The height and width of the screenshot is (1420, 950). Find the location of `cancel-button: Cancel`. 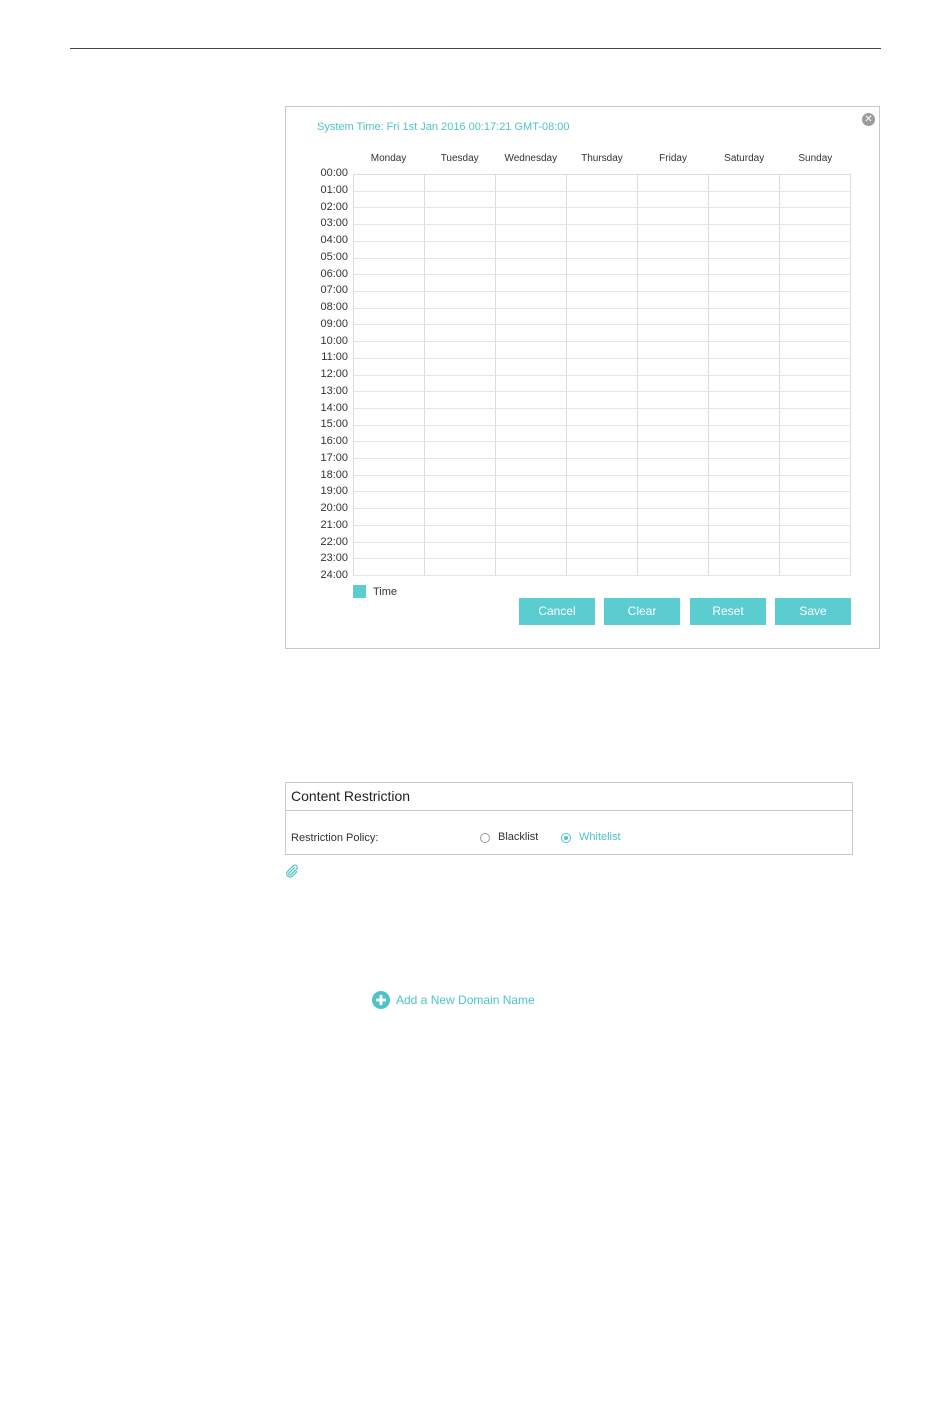

cancel-button: Cancel is located at coordinates (557, 611).